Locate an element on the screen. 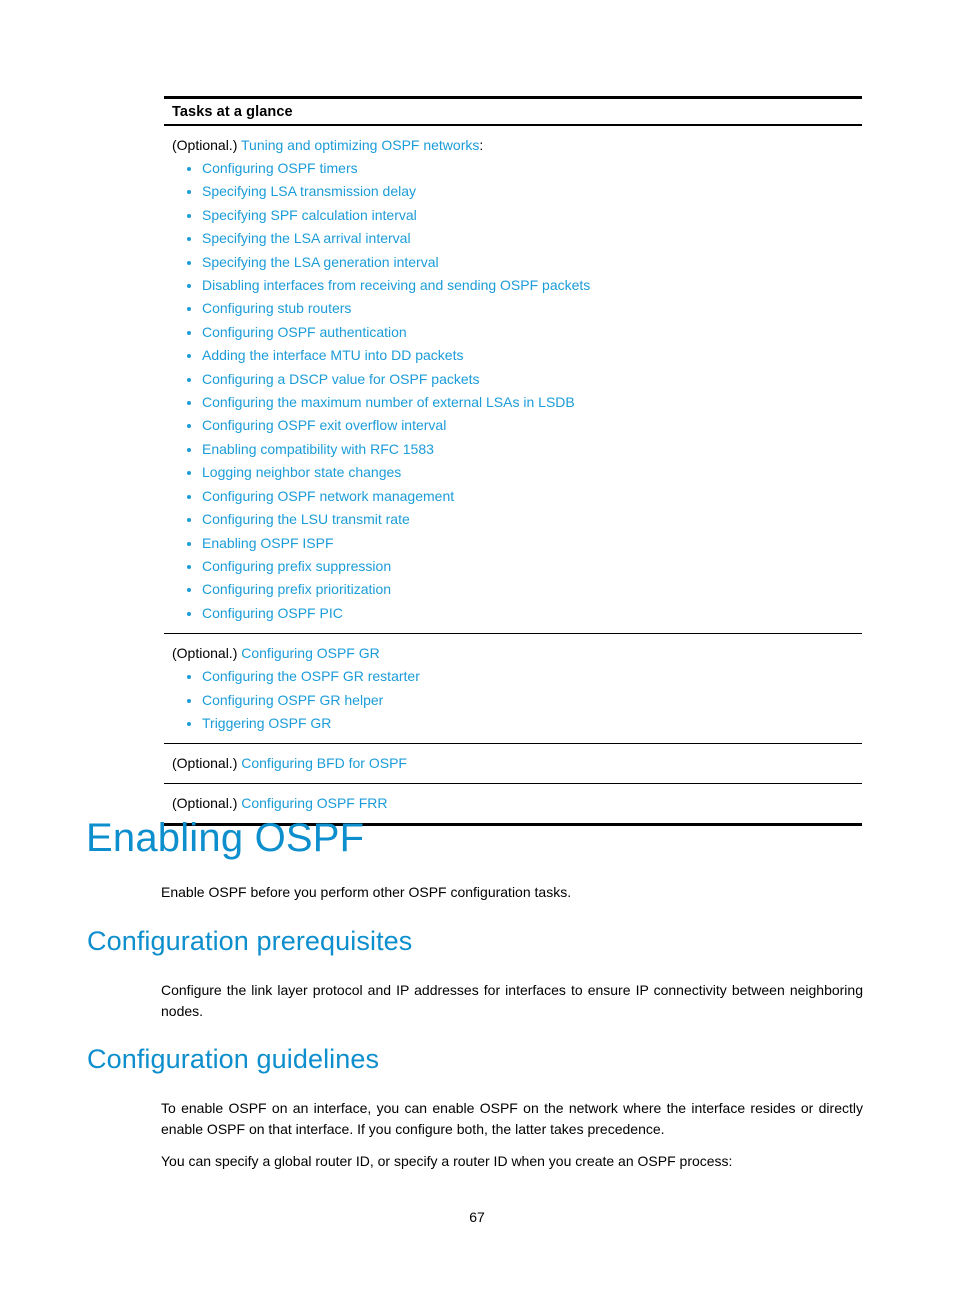 This screenshot has height=1296, width=954. list-item: Specifying the LSA generation interval is located at coordinates (517, 262).